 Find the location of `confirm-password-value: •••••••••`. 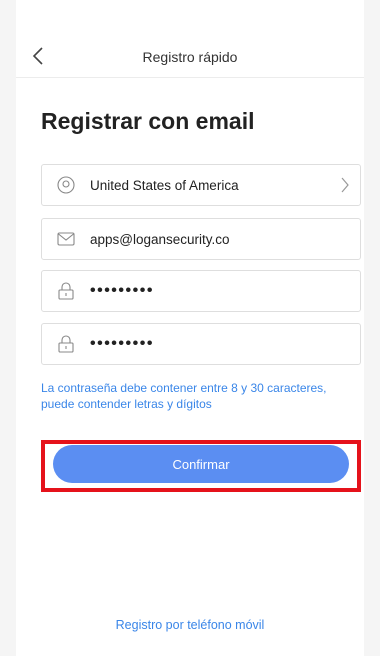

confirm-password-value: ••••••••• is located at coordinates (122, 343).